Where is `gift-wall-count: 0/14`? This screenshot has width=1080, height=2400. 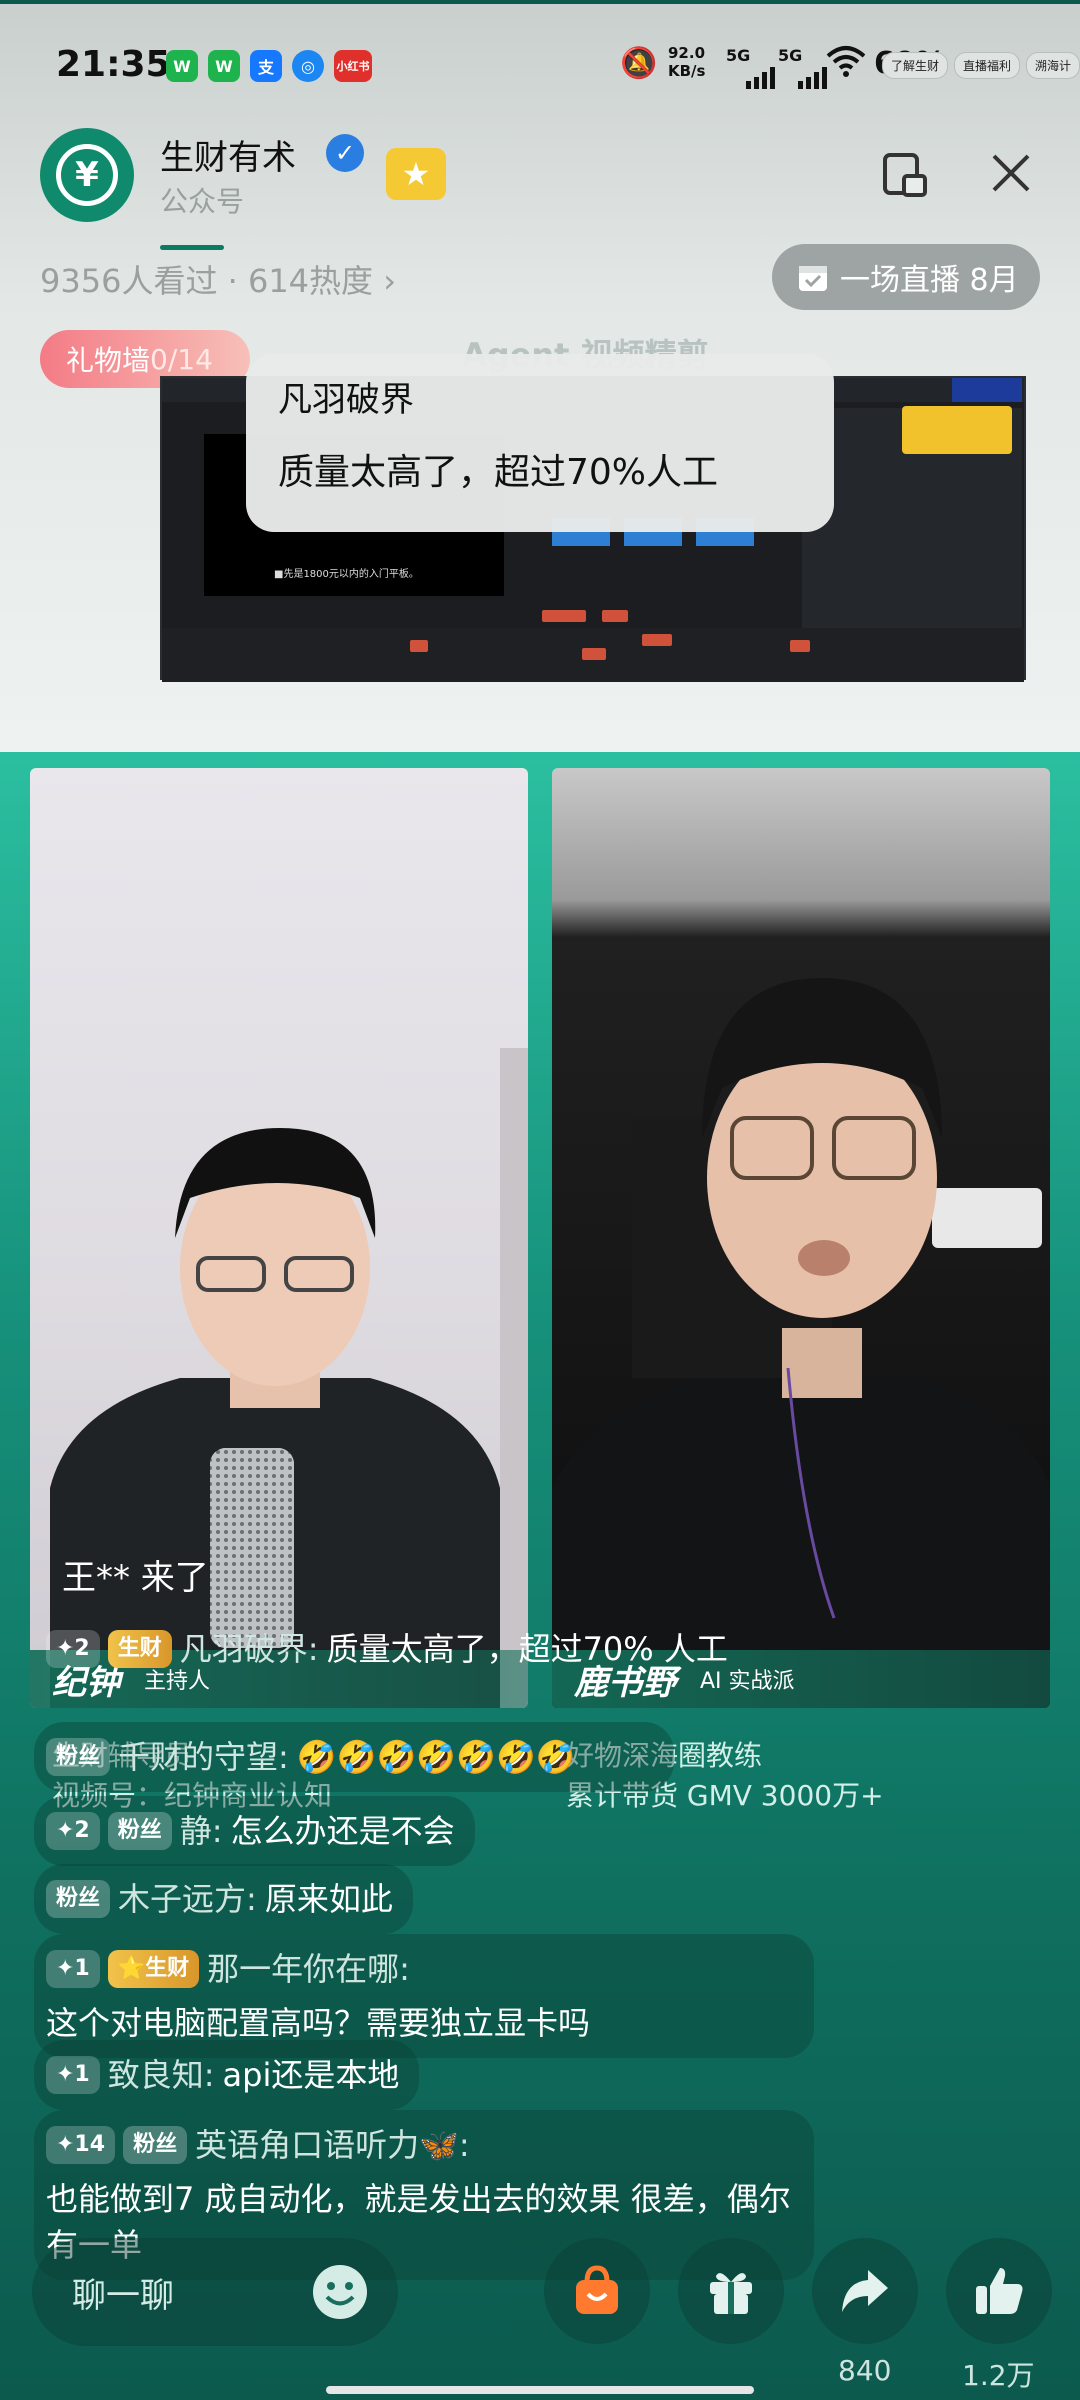
gift-wall-count: 0/14 is located at coordinates (181, 359).